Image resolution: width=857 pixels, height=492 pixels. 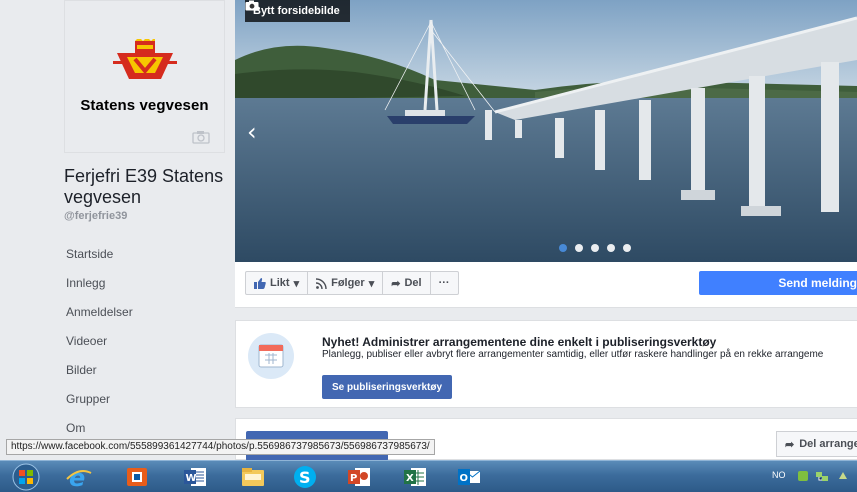 What do you see at coordinates (95, 216) in the screenshot?
I see `page-handle: @ferjefrie39` at bounding box center [95, 216].